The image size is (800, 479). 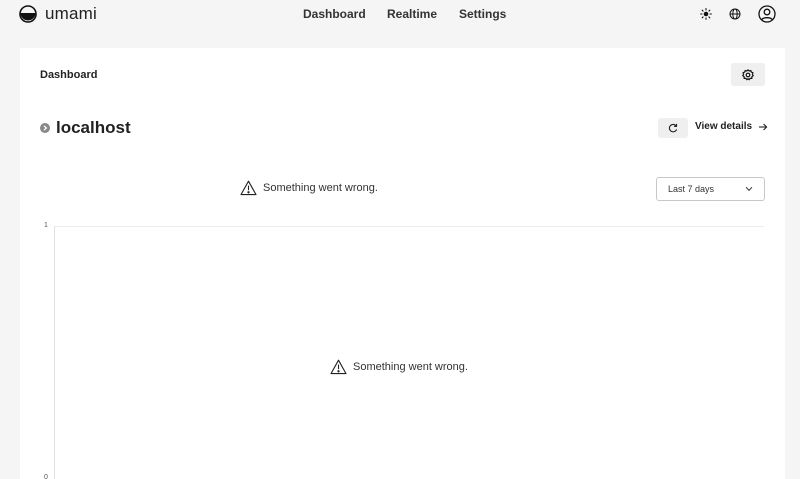 What do you see at coordinates (489, 14) in the screenshot?
I see `nav-settings: Settings` at bounding box center [489, 14].